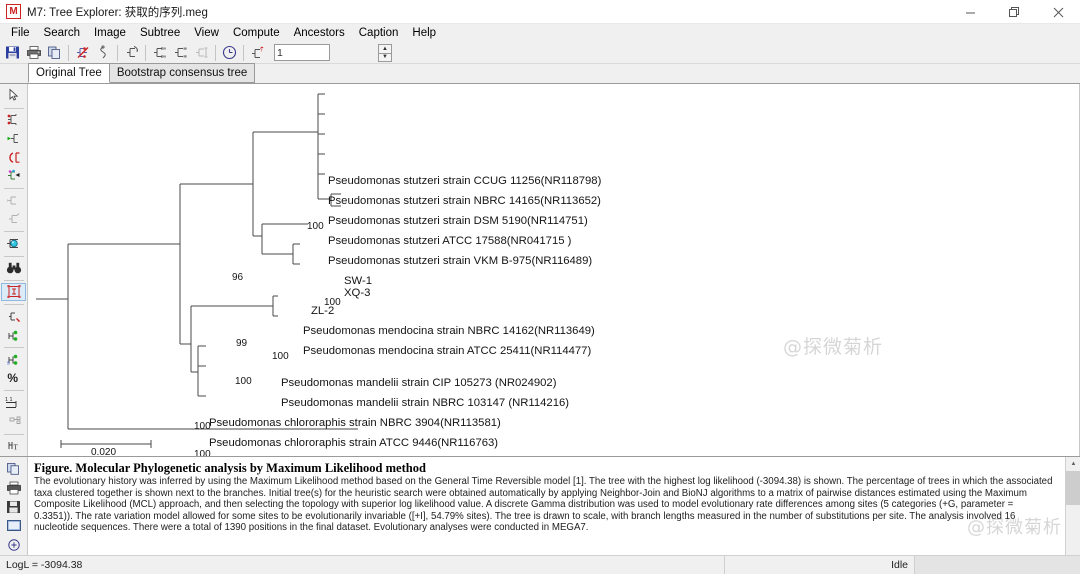 Image resolution: width=1080 pixels, height=574 pixels. Describe the element at coordinates (13, 11) in the screenshot. I see `app-icon: M` at that location.